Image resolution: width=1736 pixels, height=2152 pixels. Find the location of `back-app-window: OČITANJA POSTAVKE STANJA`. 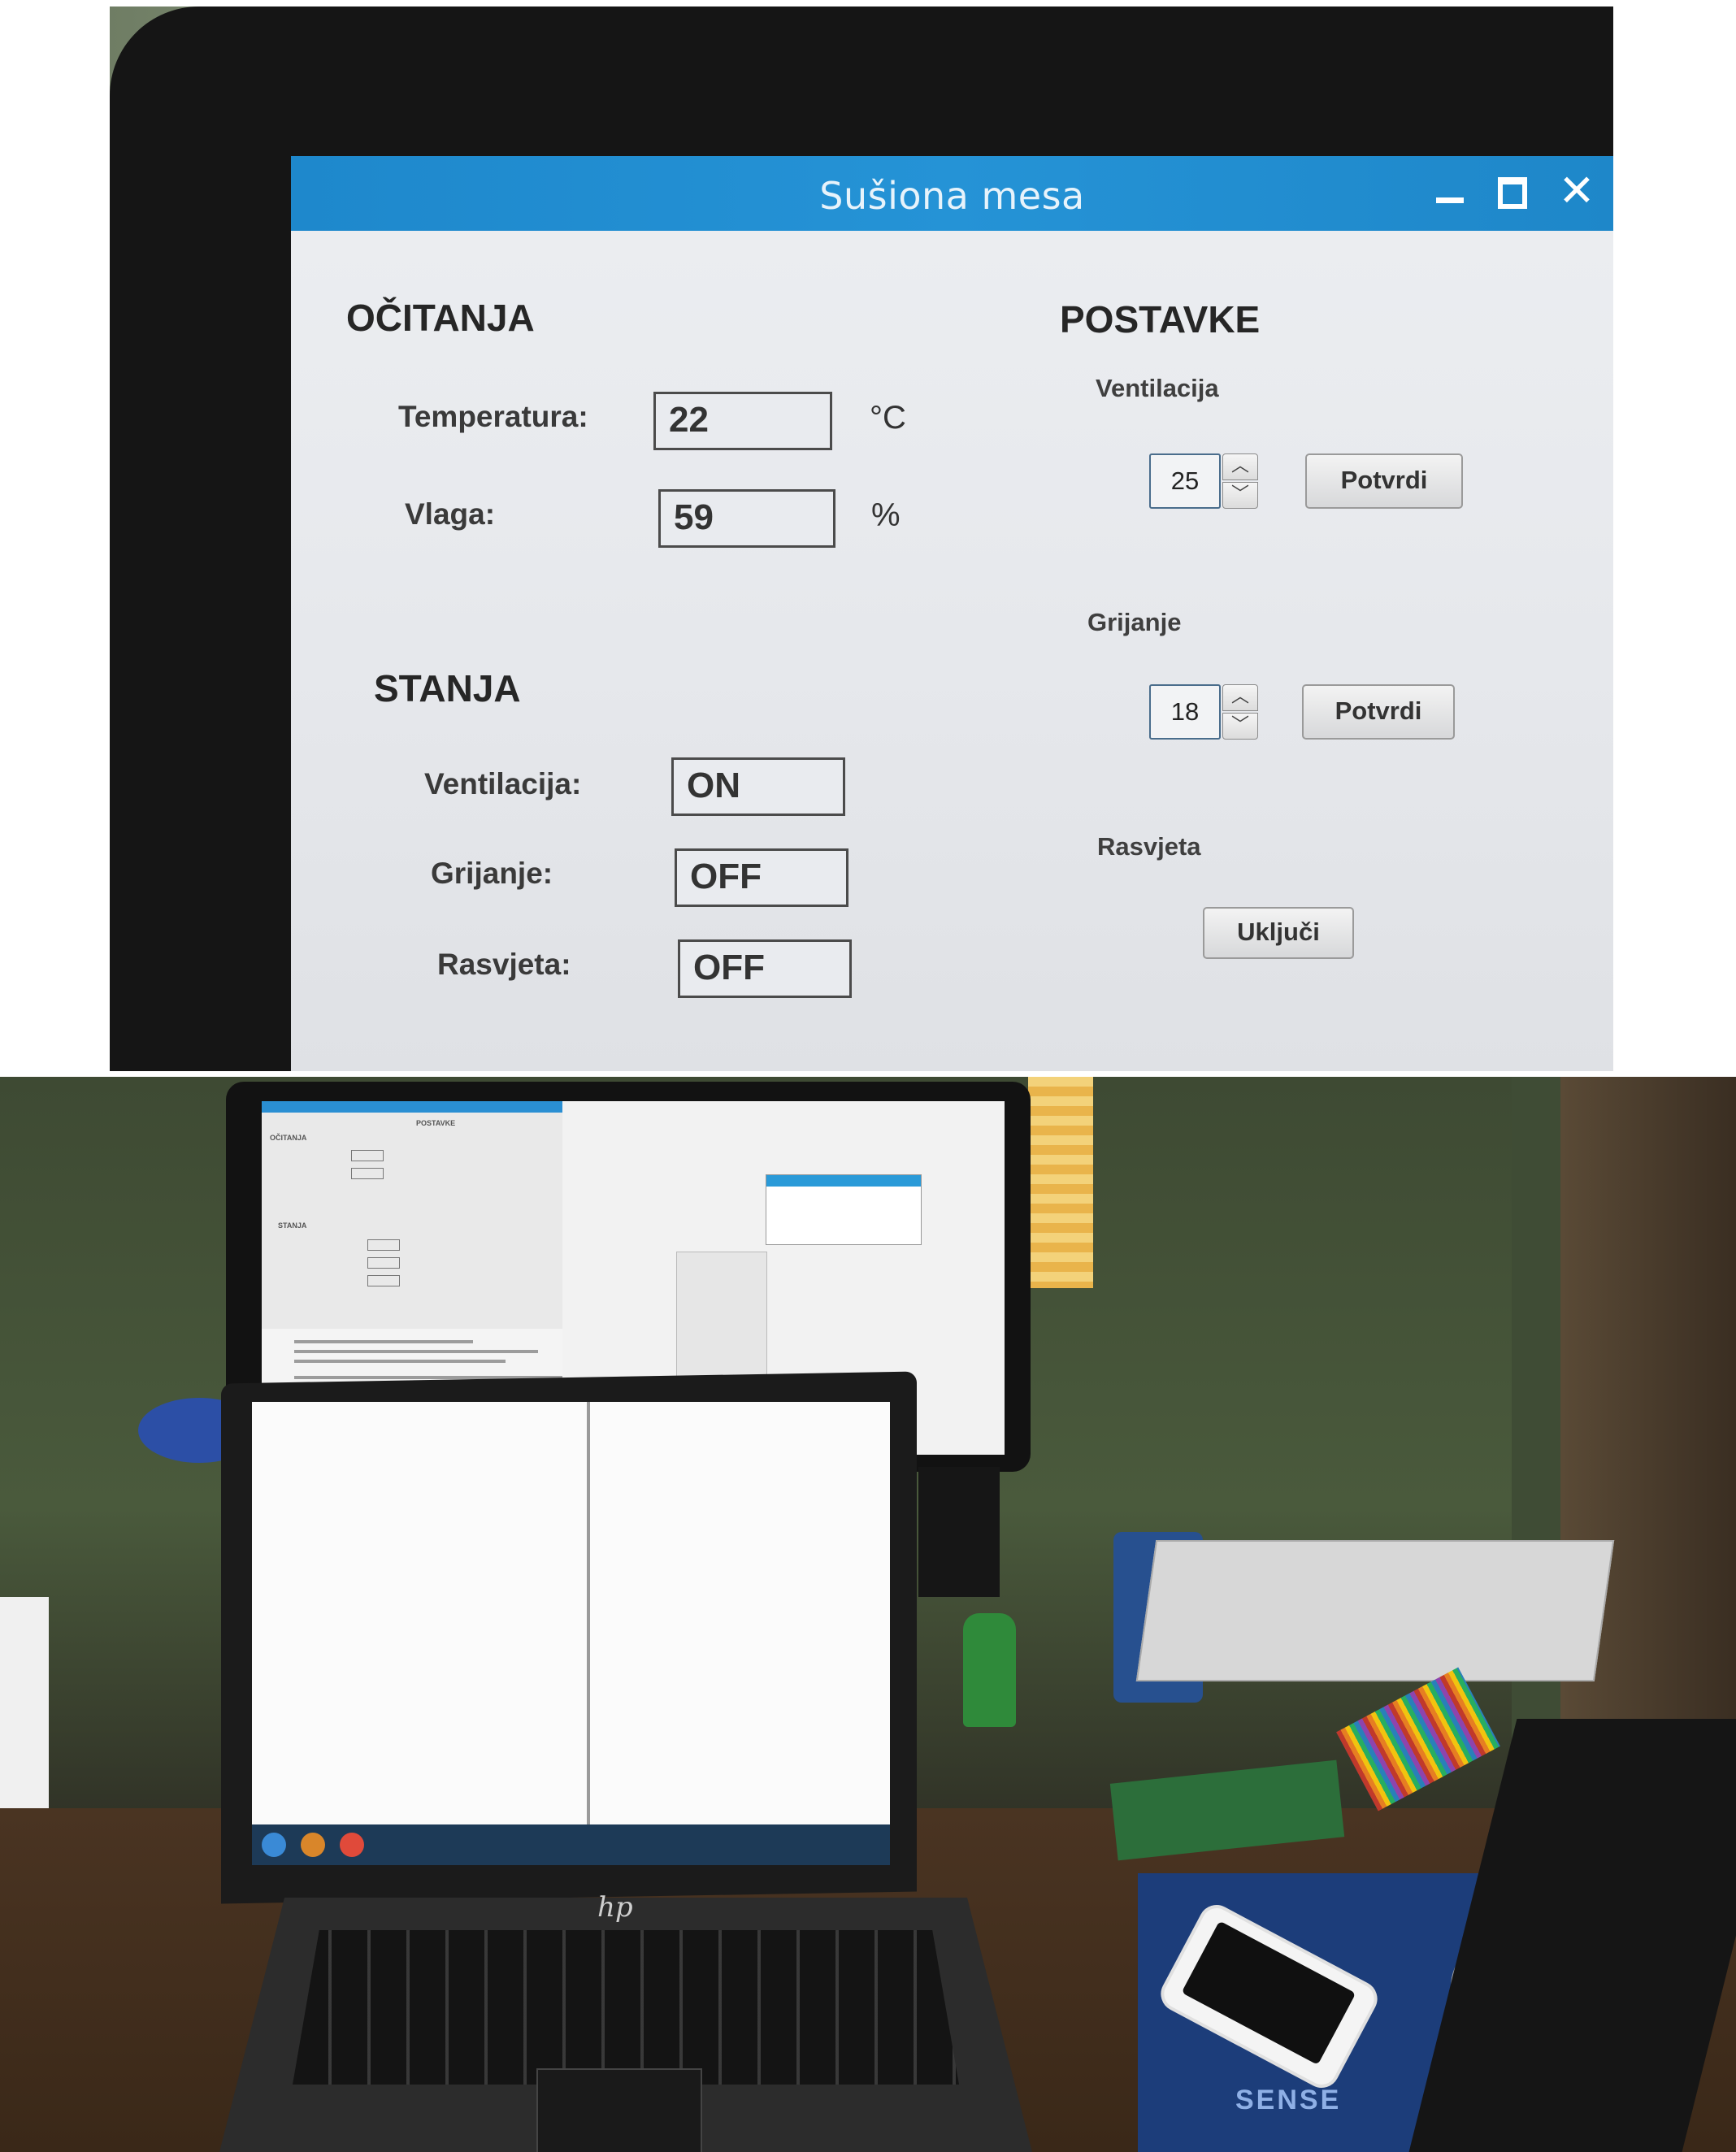

back-app-window: OČITANJA POSTAVKE STANJA is located at coordinates (412, 1215).